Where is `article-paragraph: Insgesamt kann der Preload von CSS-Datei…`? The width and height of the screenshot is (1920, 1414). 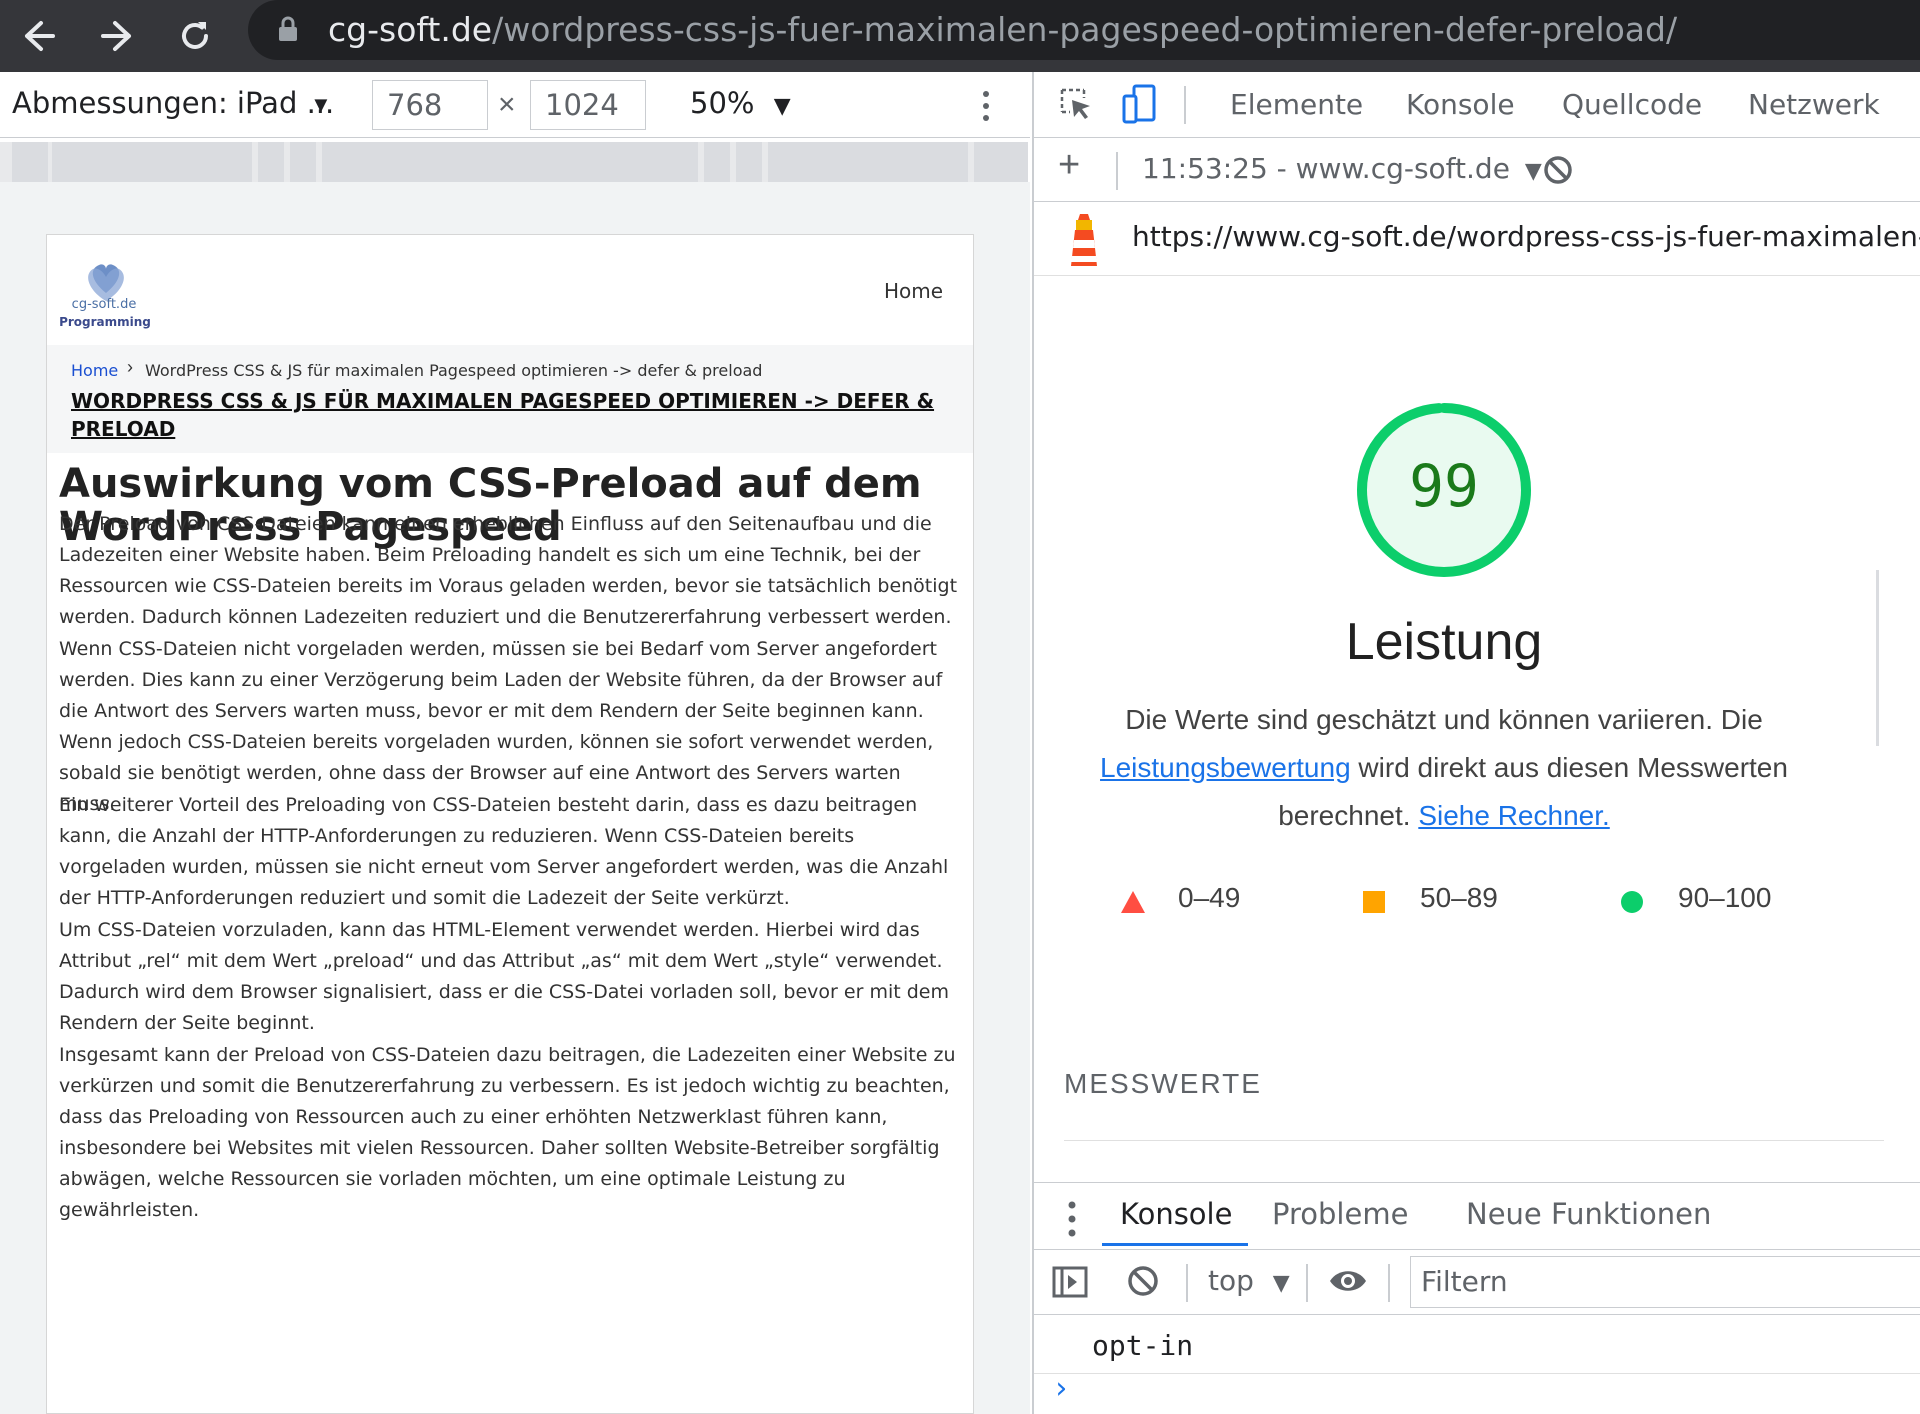
article-paragraph: Insgesamt kann der Preload von CSS-Datei… is located at coordinates (507, 1132).